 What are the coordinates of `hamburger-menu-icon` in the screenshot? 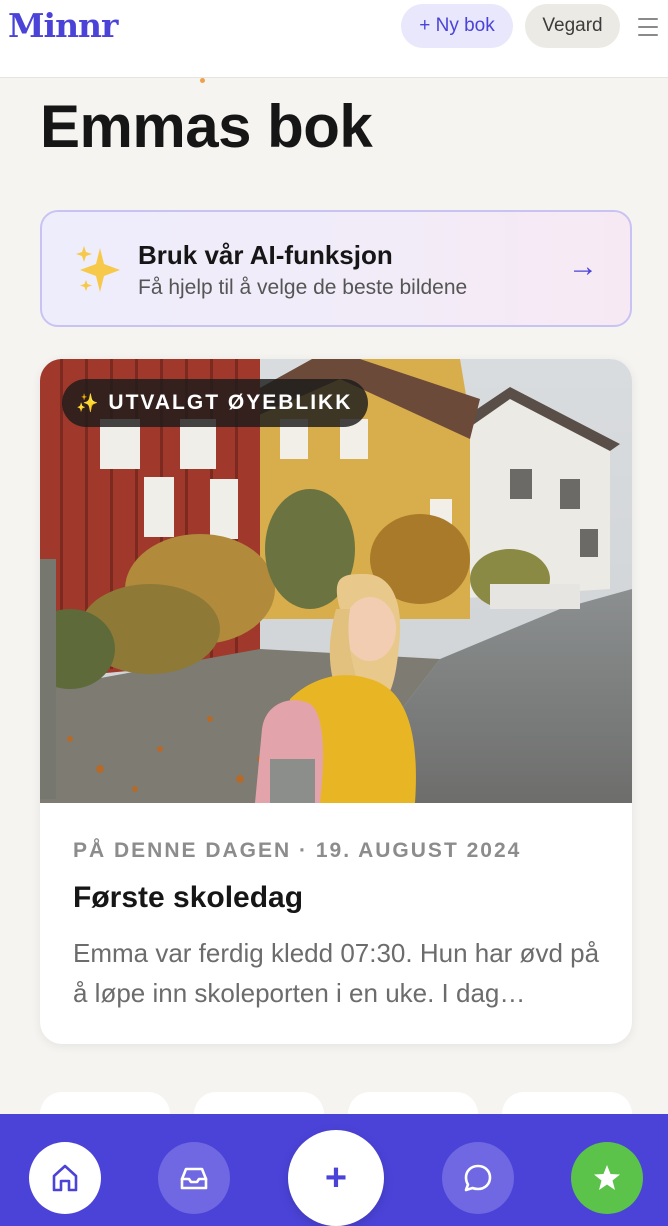 It's located at (648, 27).